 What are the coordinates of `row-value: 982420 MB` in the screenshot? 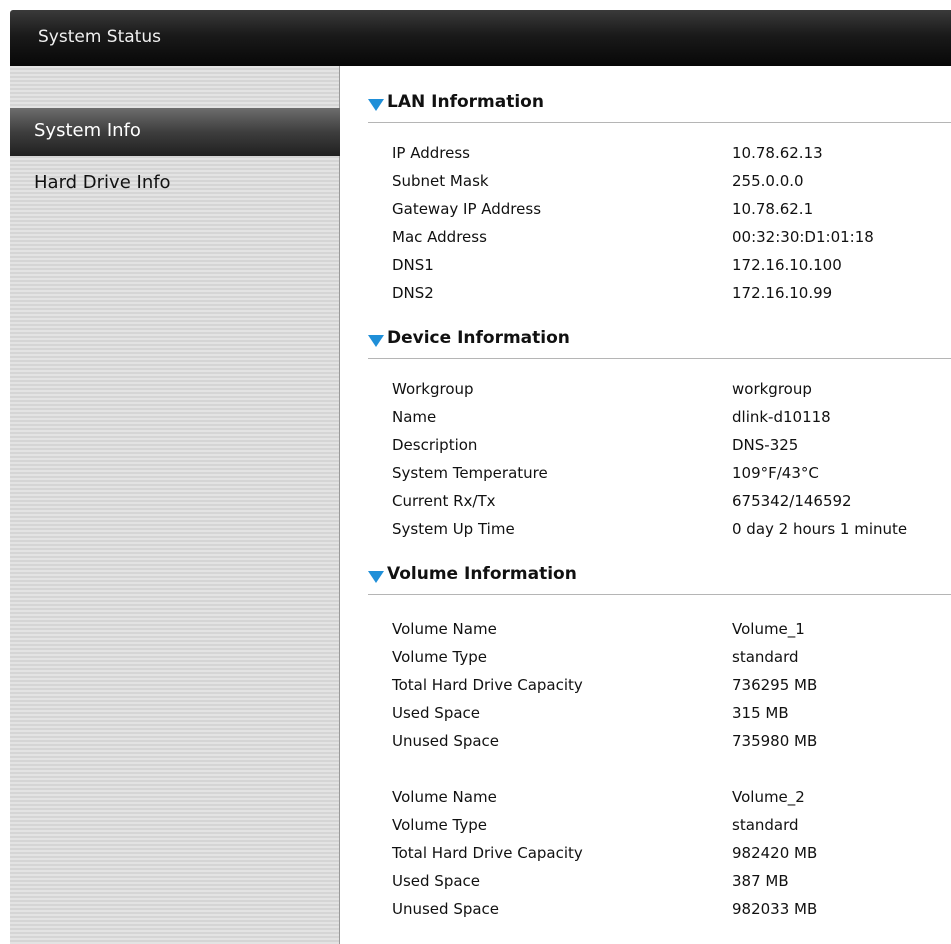 It's located at (775, 853).